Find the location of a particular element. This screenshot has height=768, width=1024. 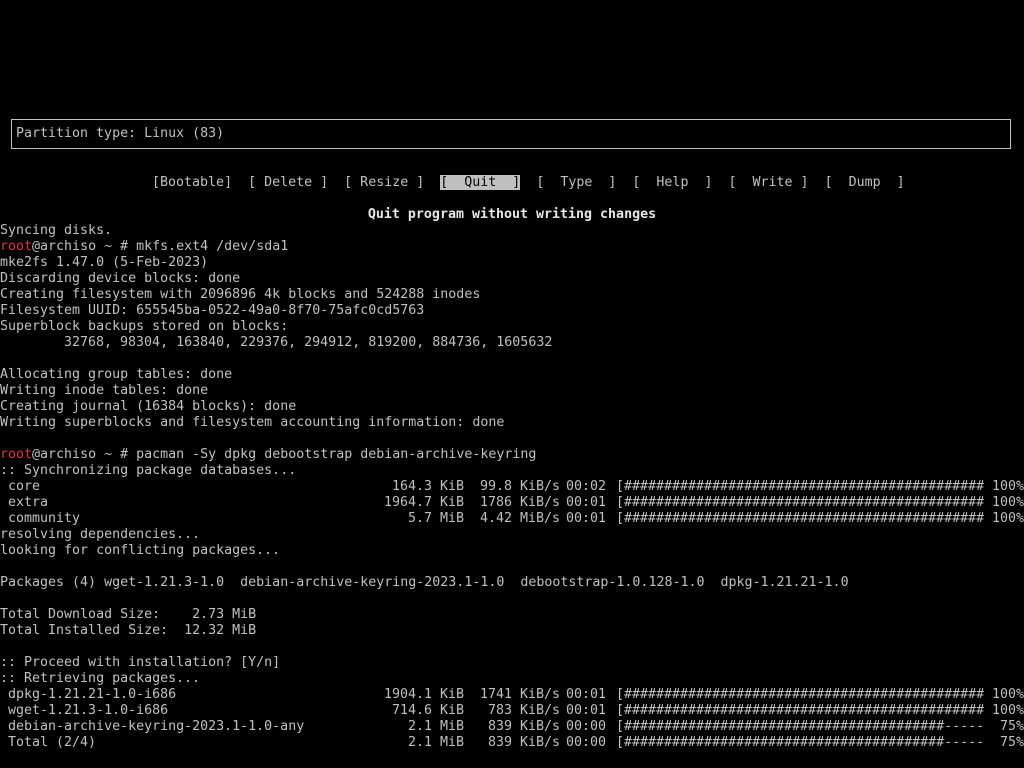

terminal-line: Allocating group tables: done is located at coordinates (116, 374).